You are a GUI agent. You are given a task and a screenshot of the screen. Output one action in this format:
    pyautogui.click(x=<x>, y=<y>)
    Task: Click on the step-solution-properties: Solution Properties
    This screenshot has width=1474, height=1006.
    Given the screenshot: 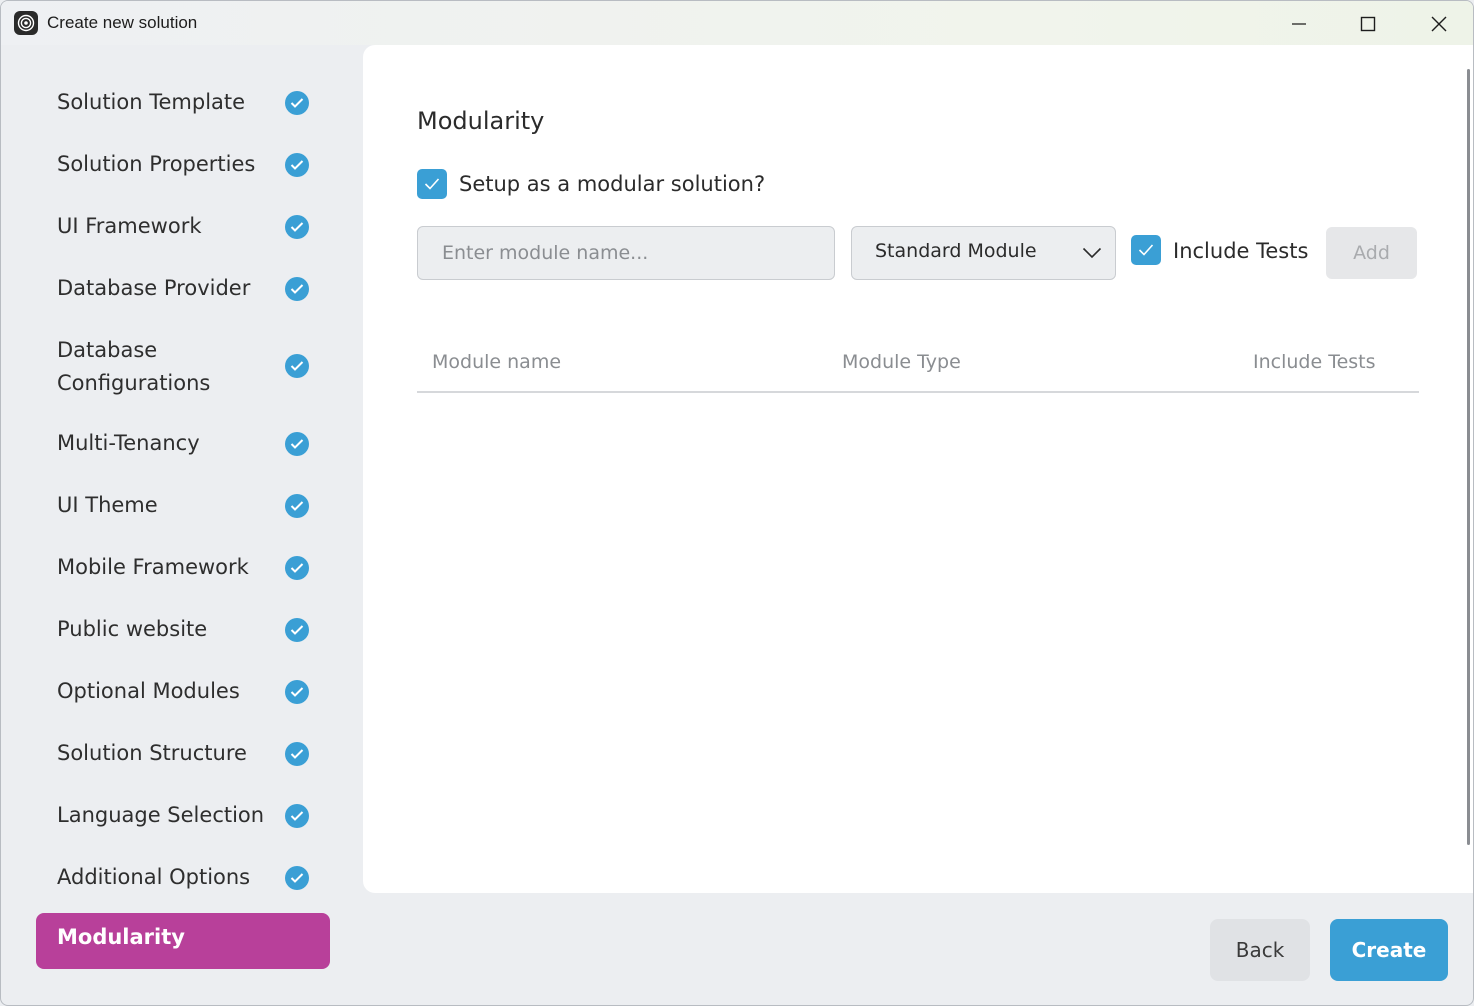 What is the action you would take?
    pyautogui.click(x=187, y=164)
    